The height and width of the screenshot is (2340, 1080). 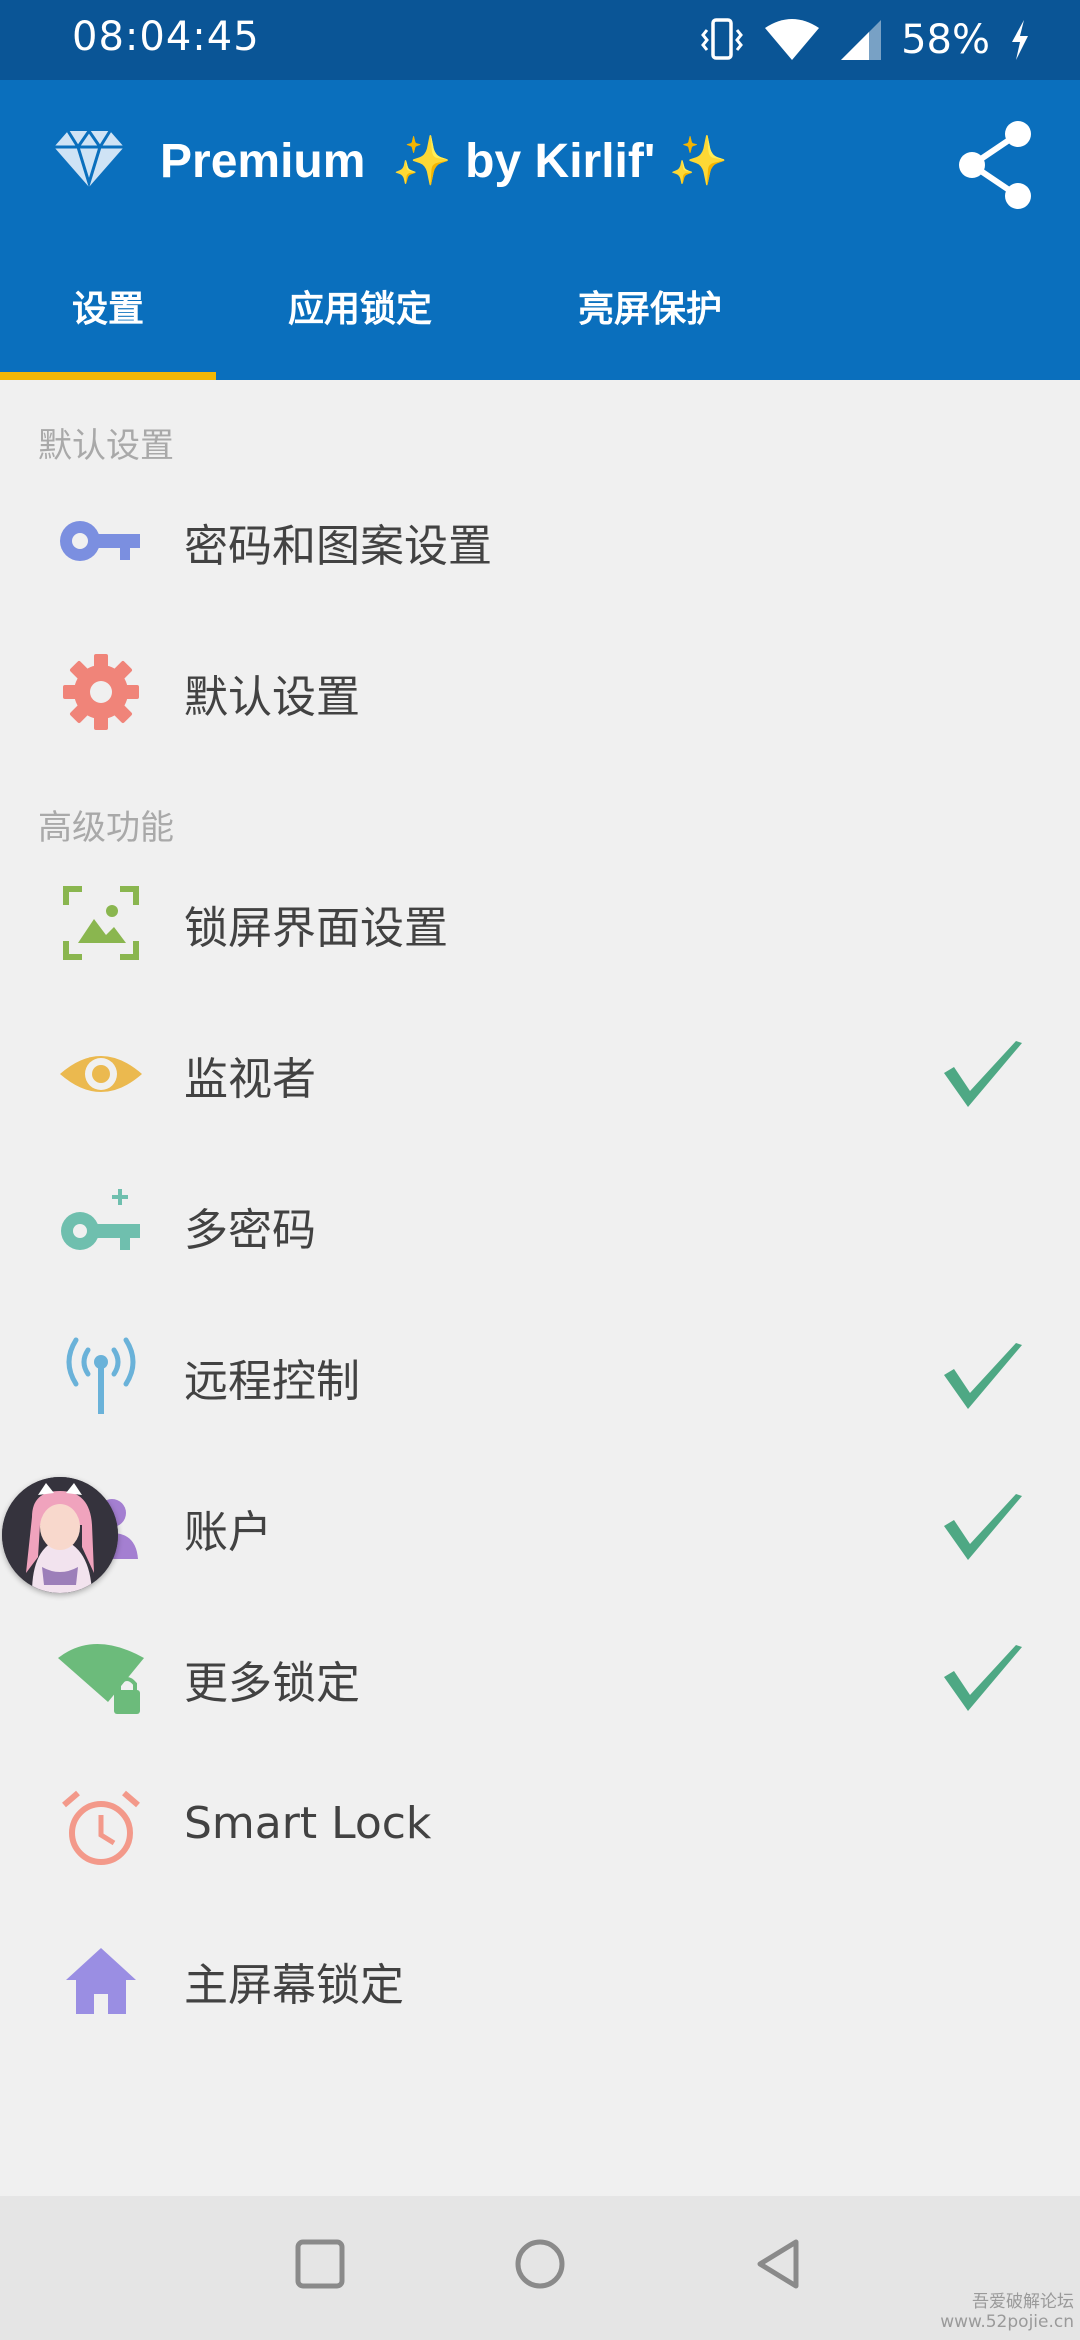 I want to click on home-icon, so click(x=101, y=1981).